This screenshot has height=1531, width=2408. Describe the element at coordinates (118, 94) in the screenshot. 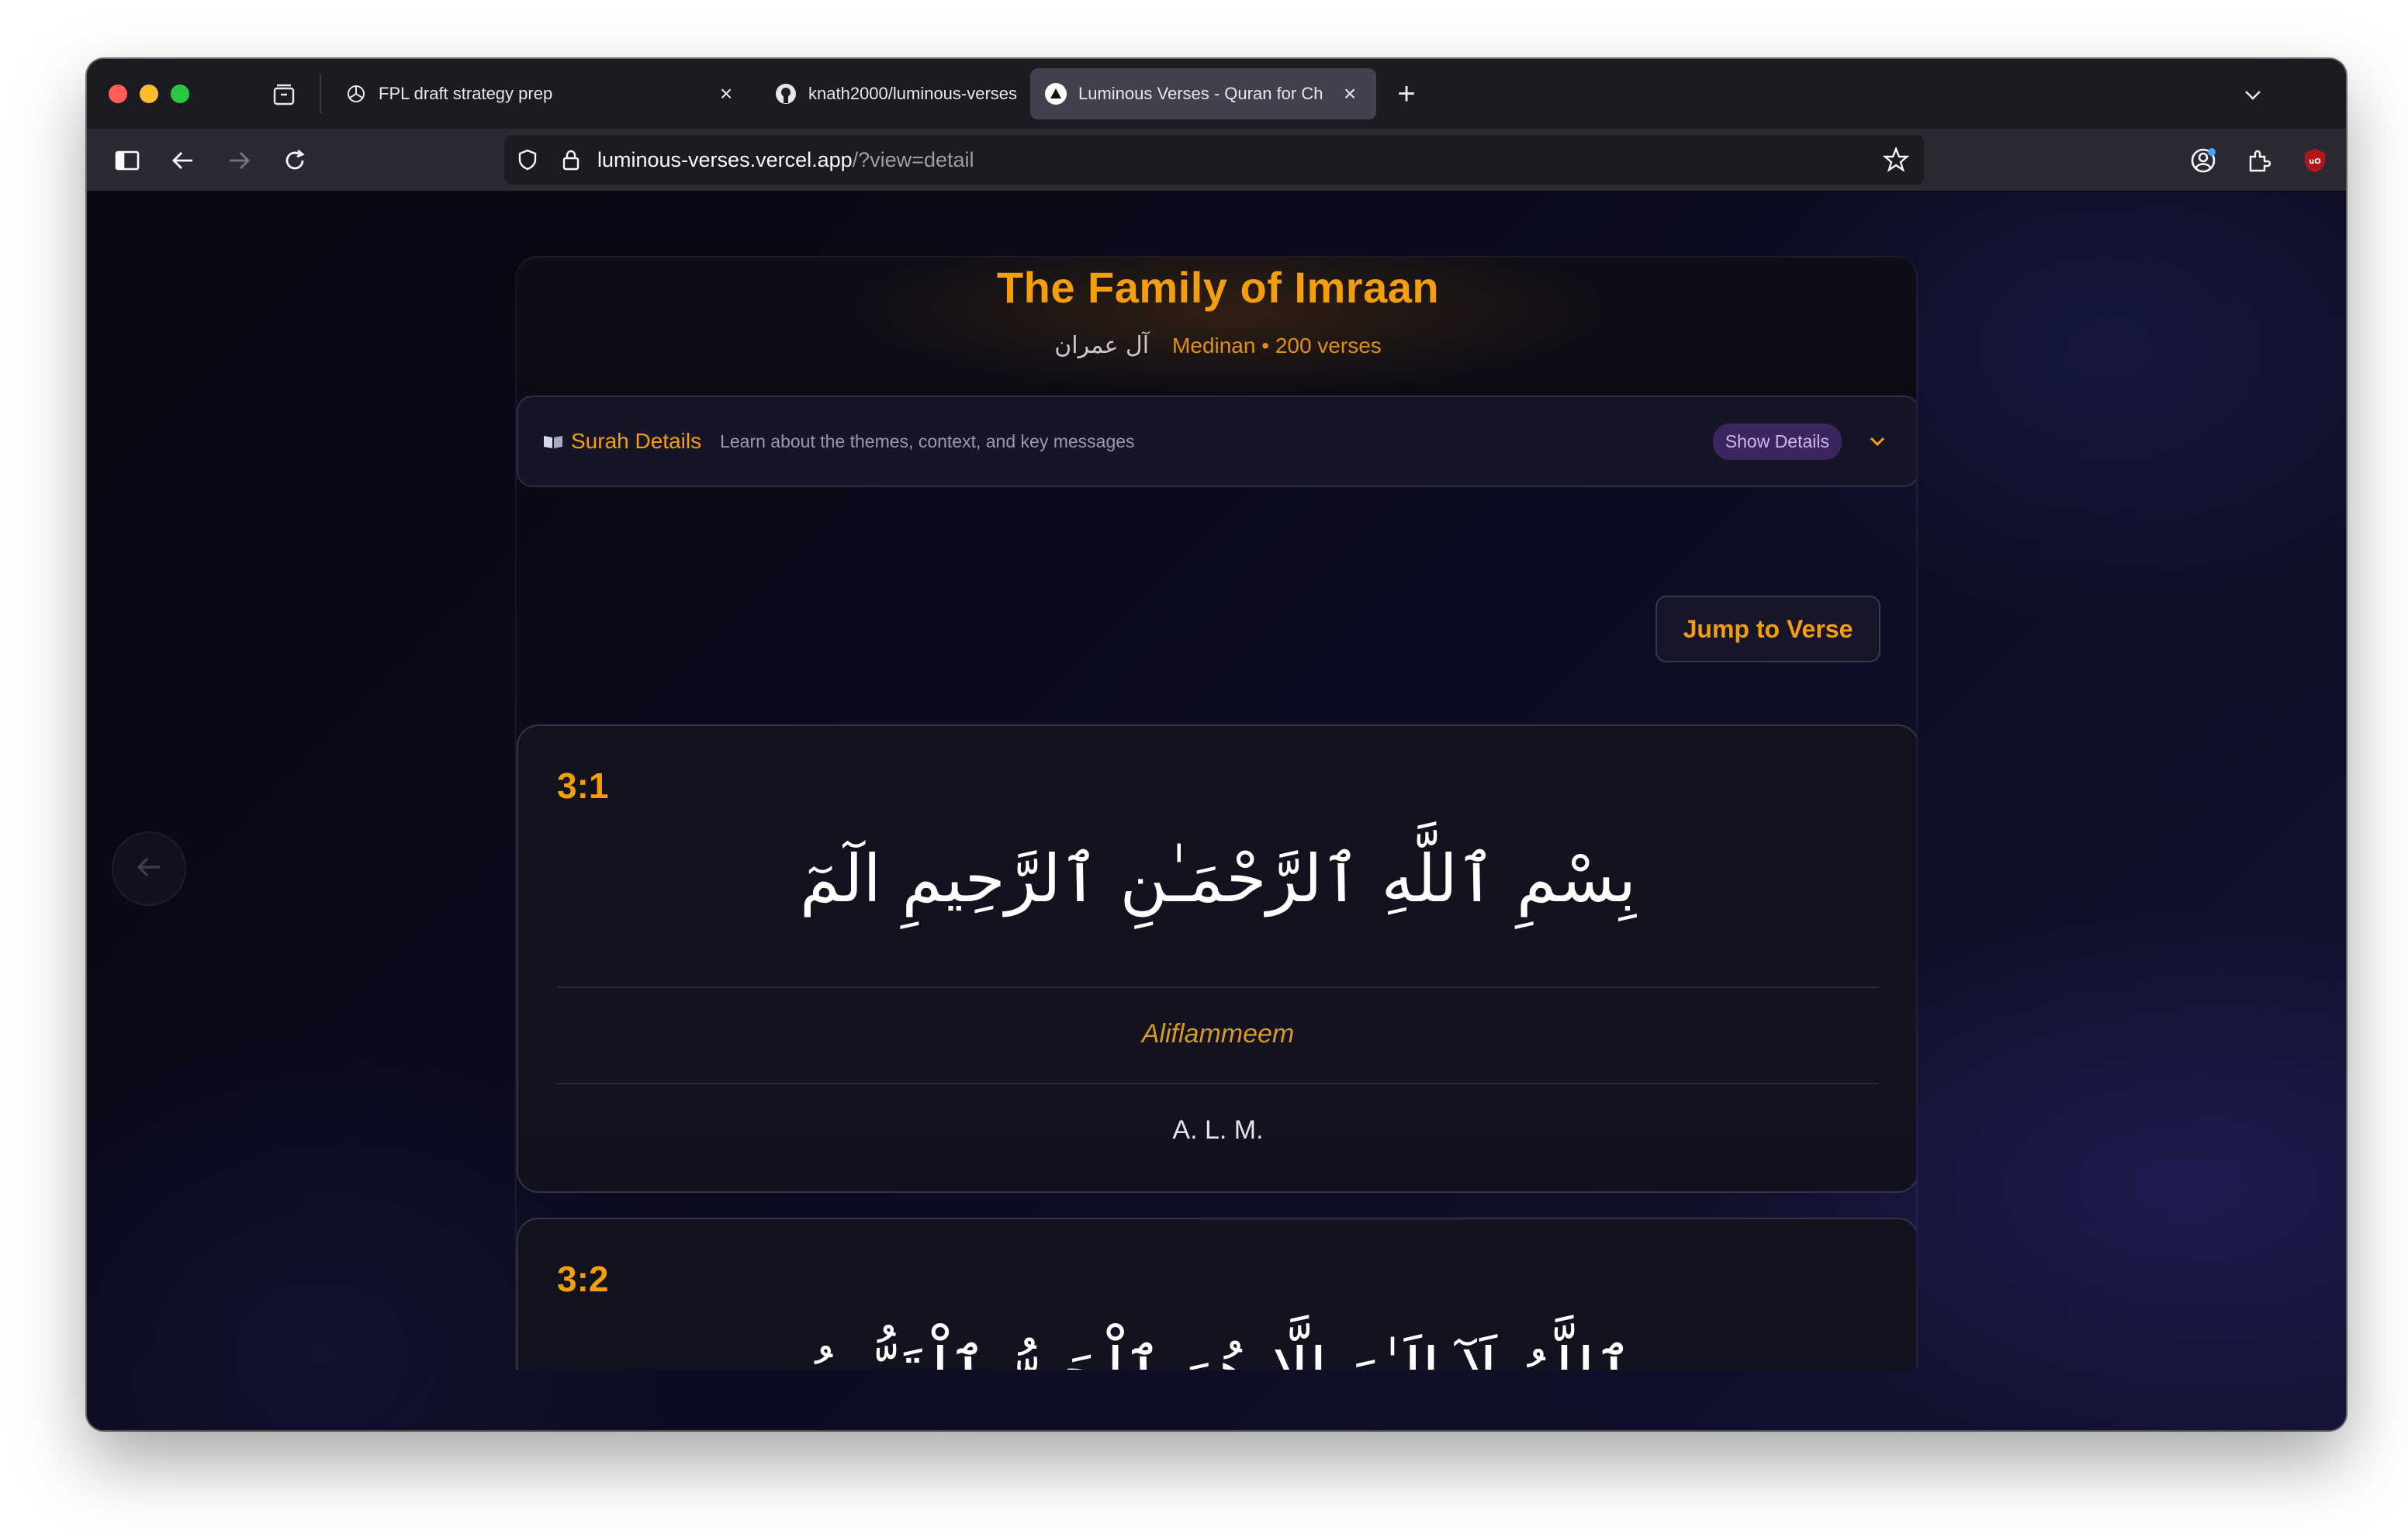

I see `close-window-button` at that location.